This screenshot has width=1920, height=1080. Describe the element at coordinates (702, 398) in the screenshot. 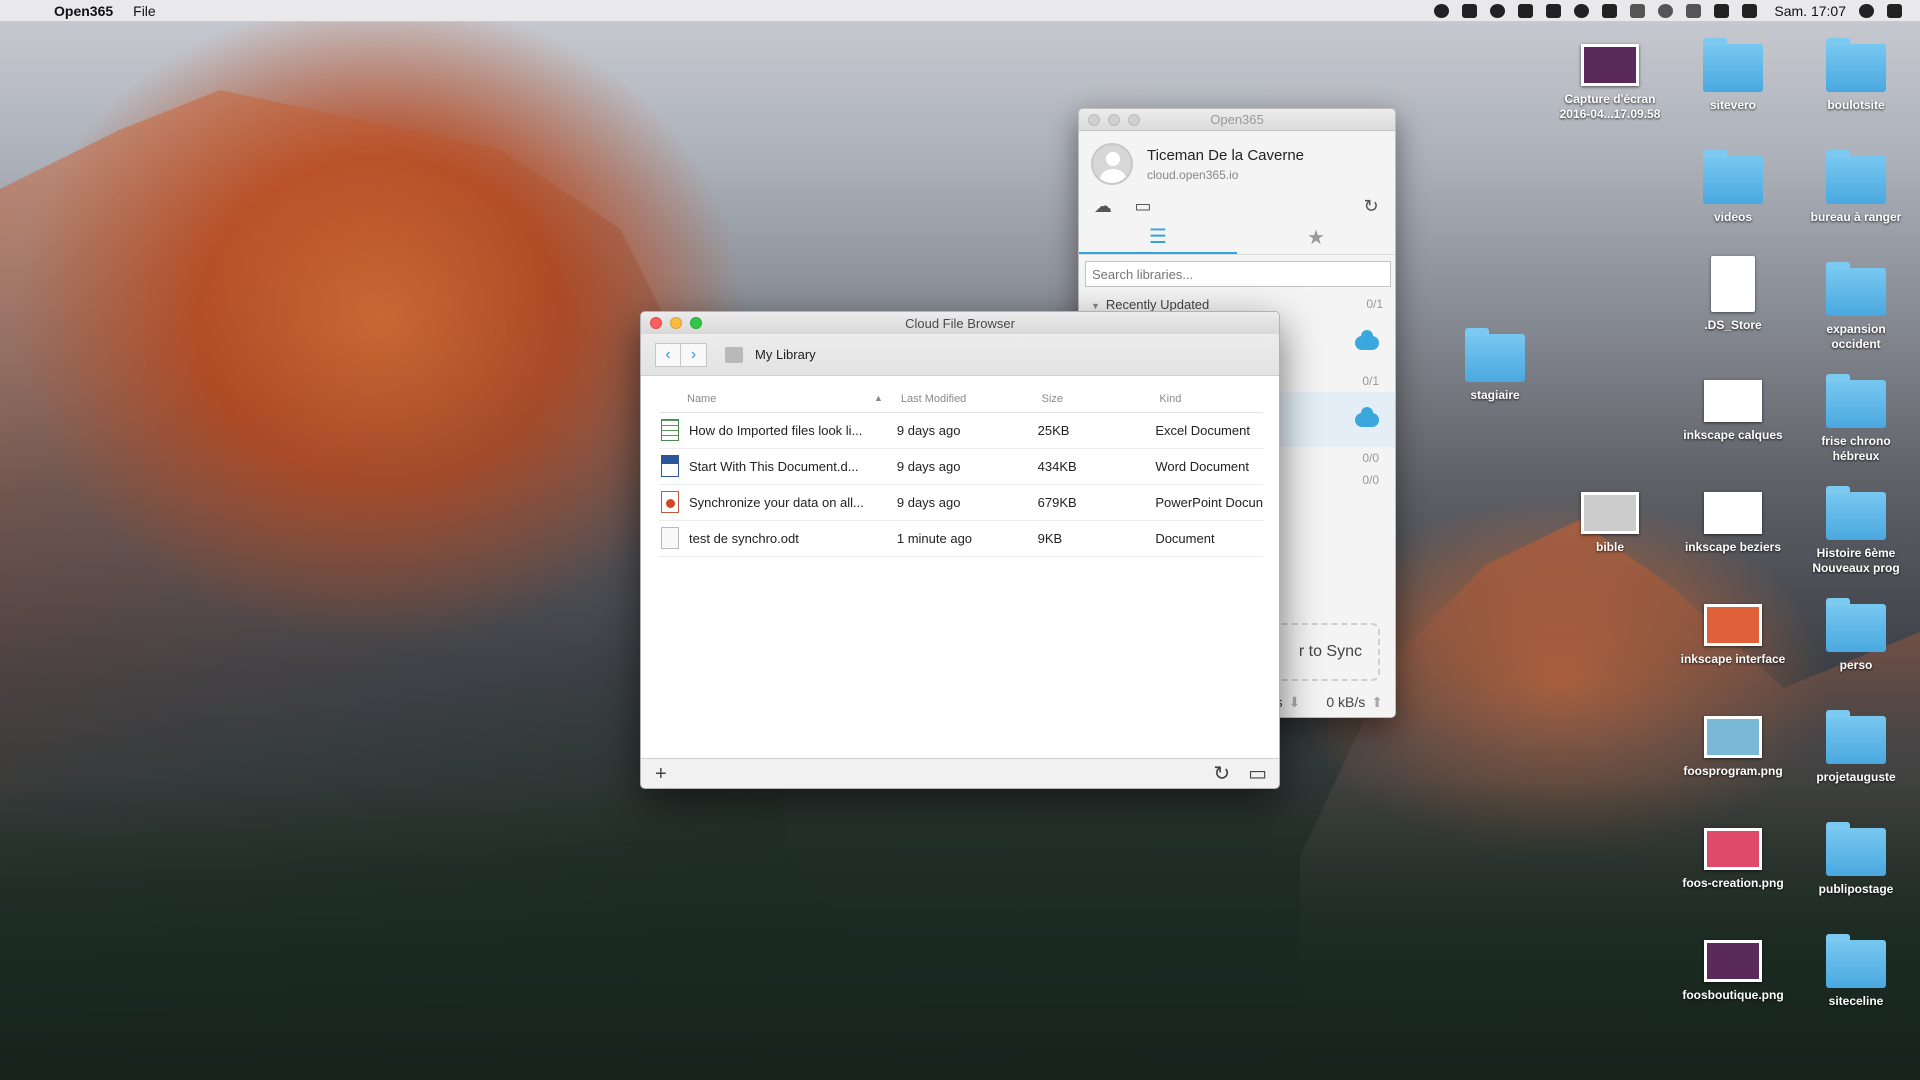

I see `column-name-label: Name` at that location.